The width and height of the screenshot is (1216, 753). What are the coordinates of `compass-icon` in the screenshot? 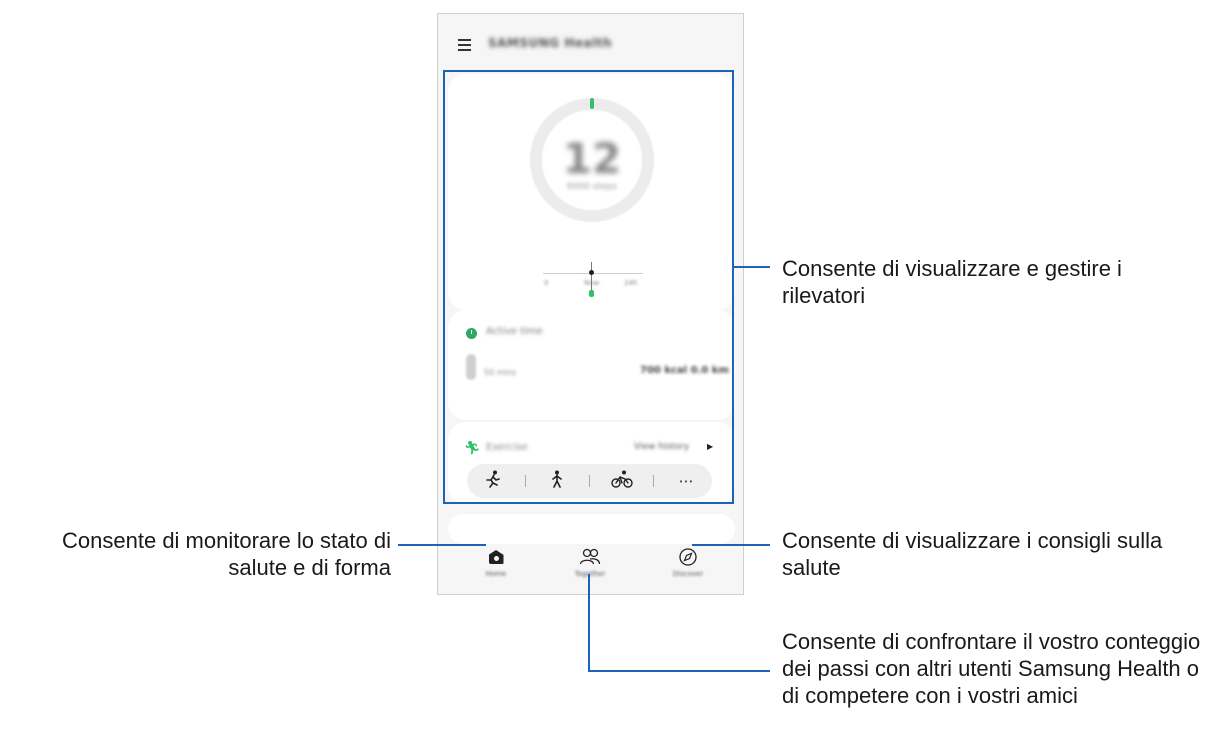 It's located at (688, 557).